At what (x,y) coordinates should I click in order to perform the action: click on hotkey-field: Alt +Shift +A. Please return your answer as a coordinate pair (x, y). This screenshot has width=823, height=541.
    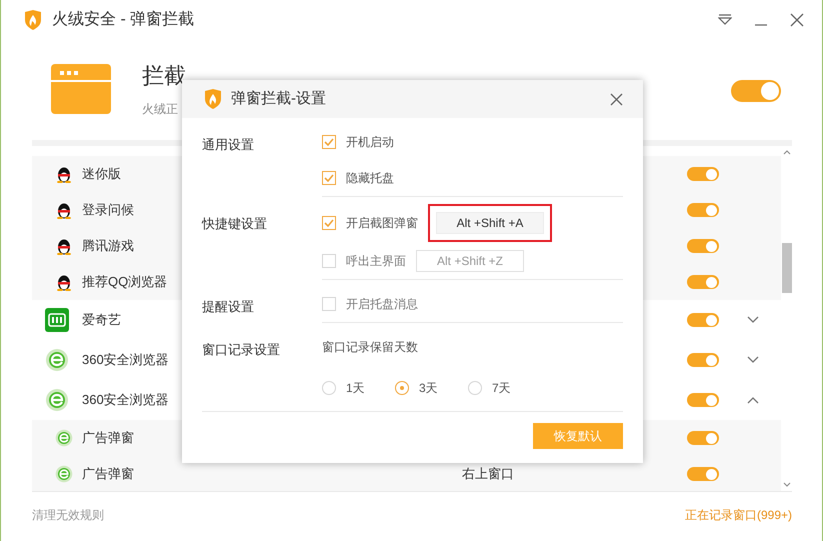
    Looking at the image, I should click on (490, 223).